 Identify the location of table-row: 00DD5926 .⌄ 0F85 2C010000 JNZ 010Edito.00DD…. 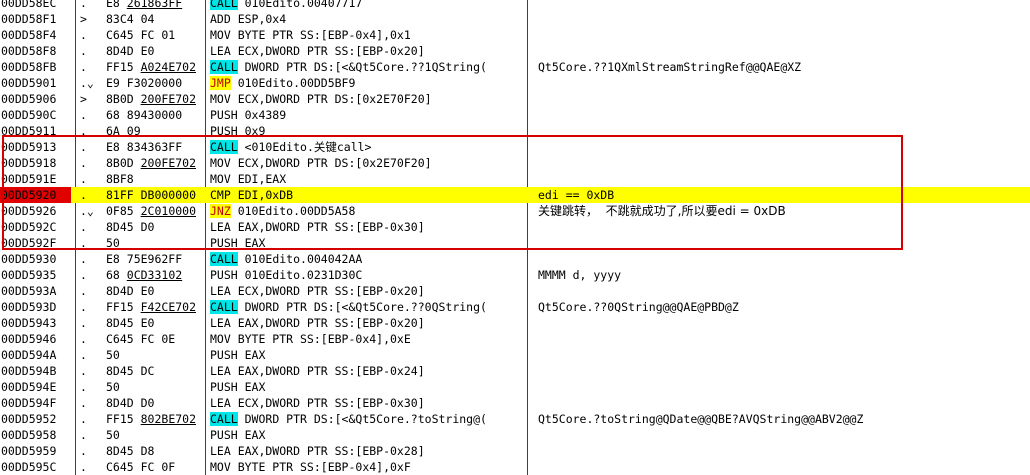
(515, 211).